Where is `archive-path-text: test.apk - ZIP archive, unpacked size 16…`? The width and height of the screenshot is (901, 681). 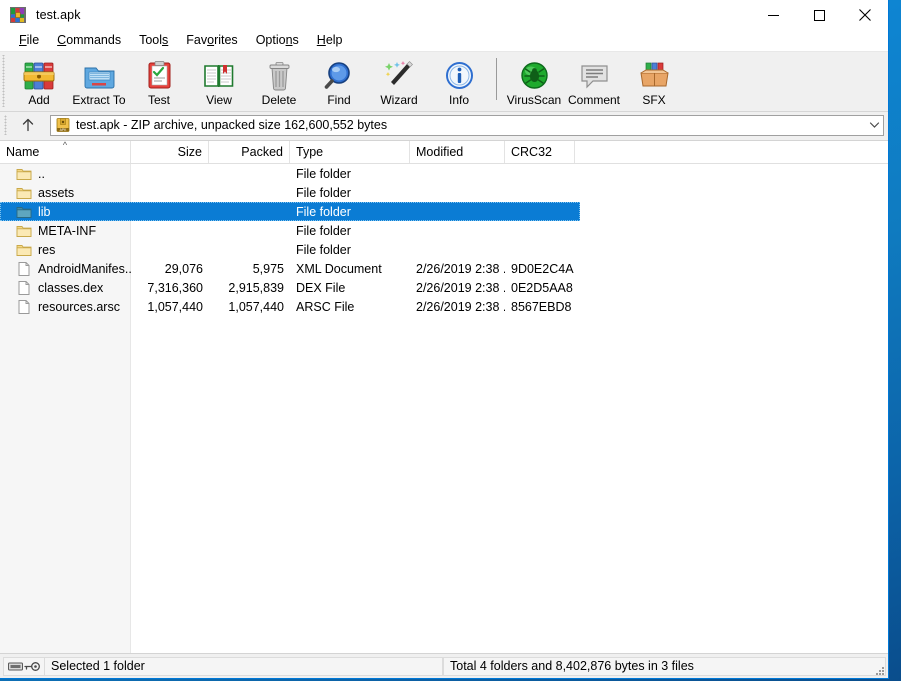 archive-path-text: test.apk - ZIP archive, unpacked size 16… is located at coordinates (232, 125).